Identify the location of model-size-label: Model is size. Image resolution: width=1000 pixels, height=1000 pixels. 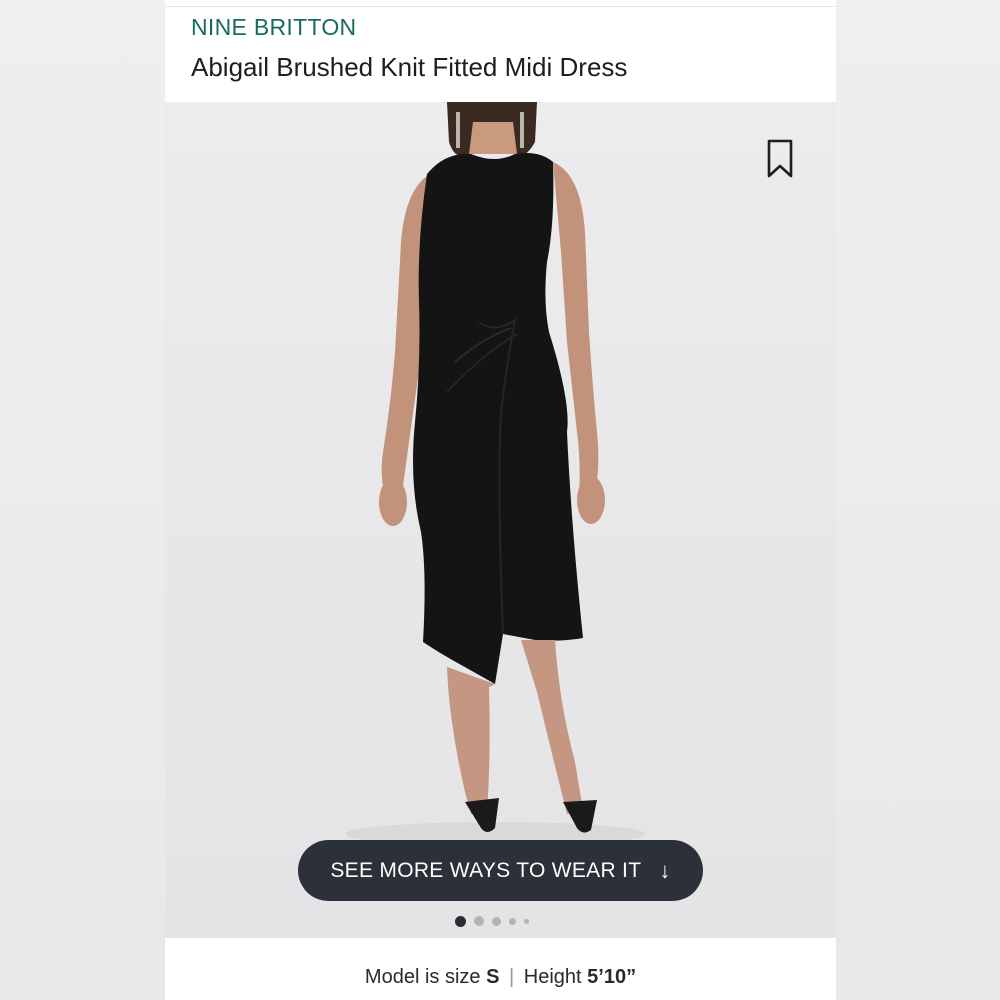
(422, 977).